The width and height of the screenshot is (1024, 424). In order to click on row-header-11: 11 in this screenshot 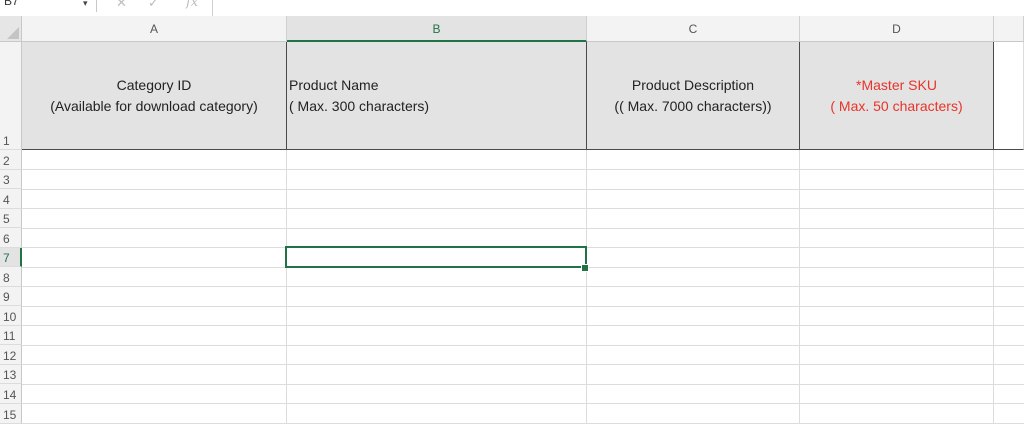, I will do `click(11, 335)`.